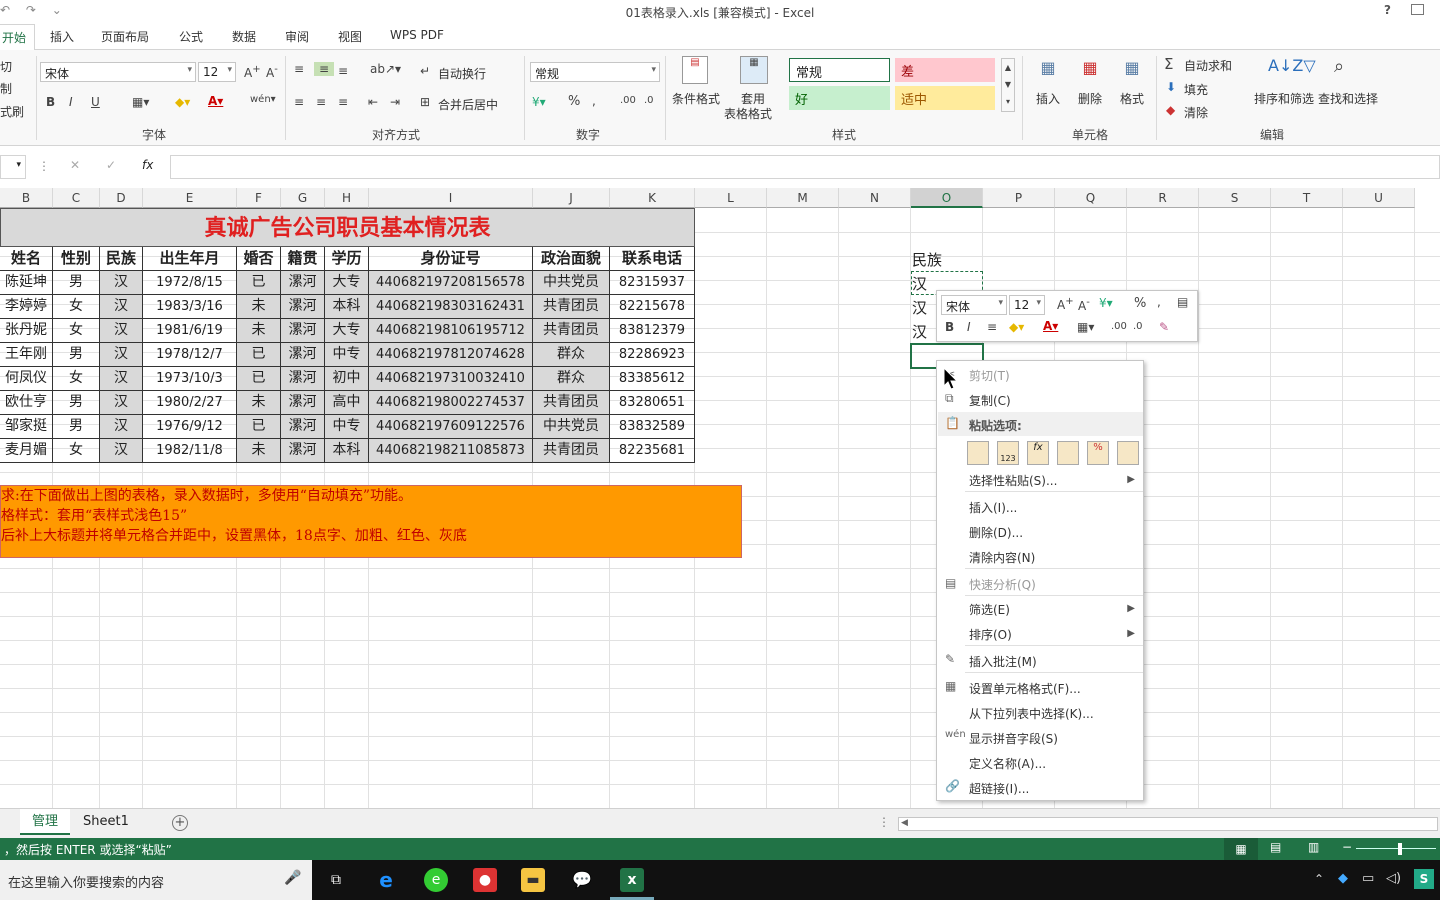 This screenshot has height=900, width=1440. What do you see at coordinates (594, 101) in the screenshot?
I see `comma-icon: ,` at bounding box center [594, 101].